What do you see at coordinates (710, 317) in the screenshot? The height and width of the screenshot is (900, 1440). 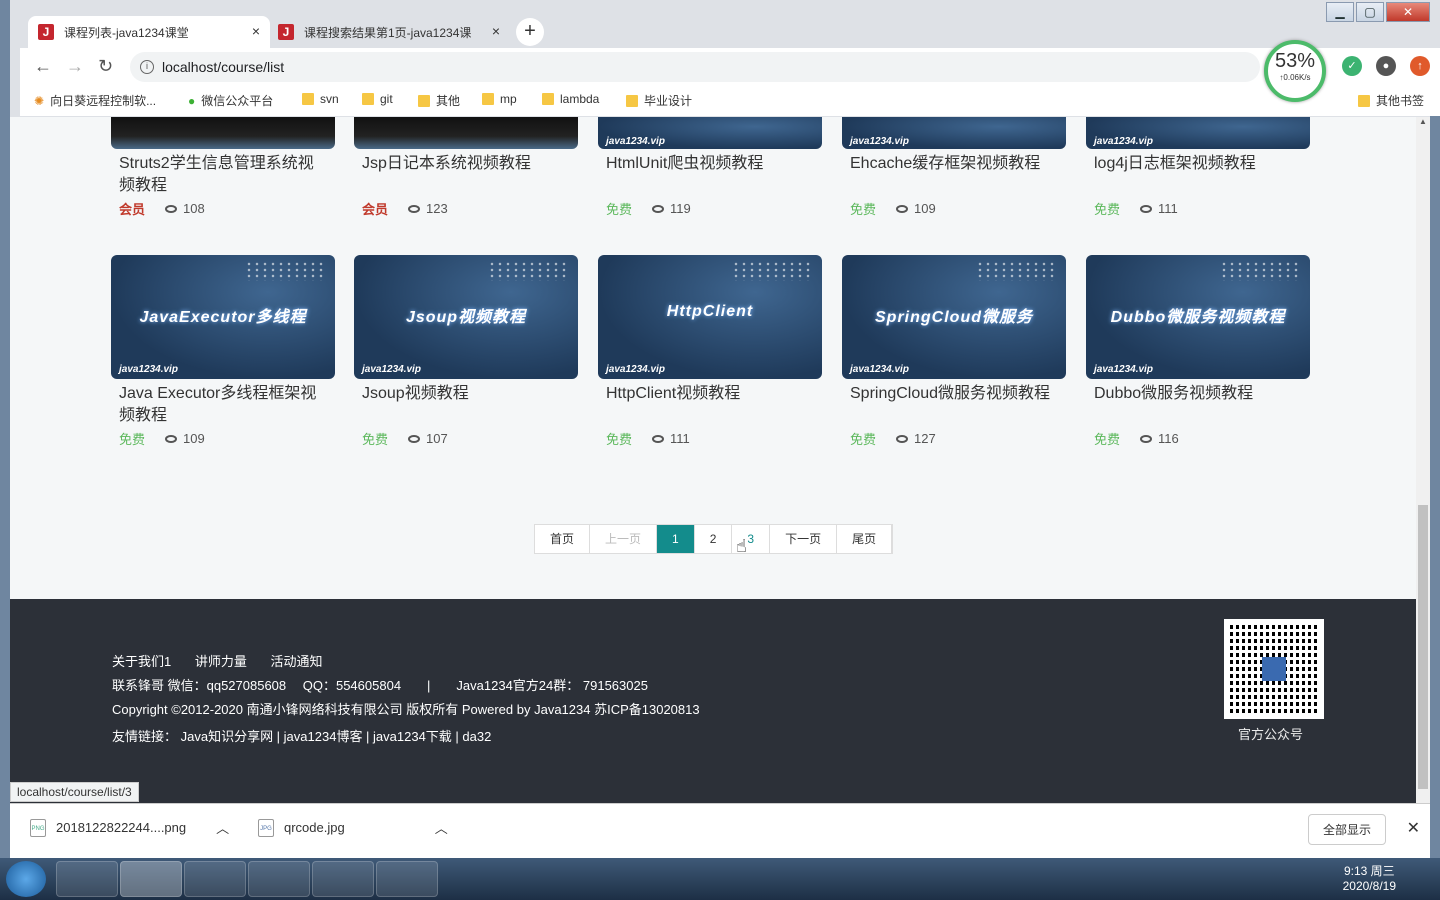 I see `course-thumbnail: HttpClient java1234.vip` at bounding box center [710, 317].